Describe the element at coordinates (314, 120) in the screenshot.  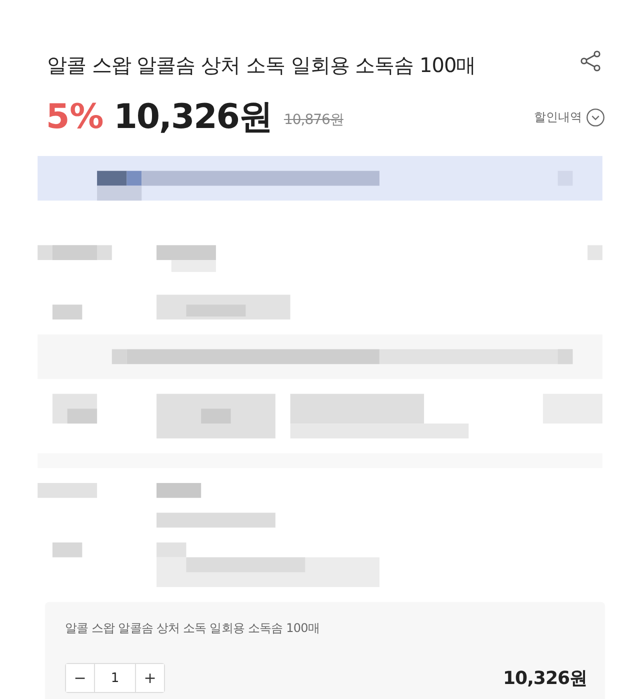
I see `original-price: 10,876원` at that location.